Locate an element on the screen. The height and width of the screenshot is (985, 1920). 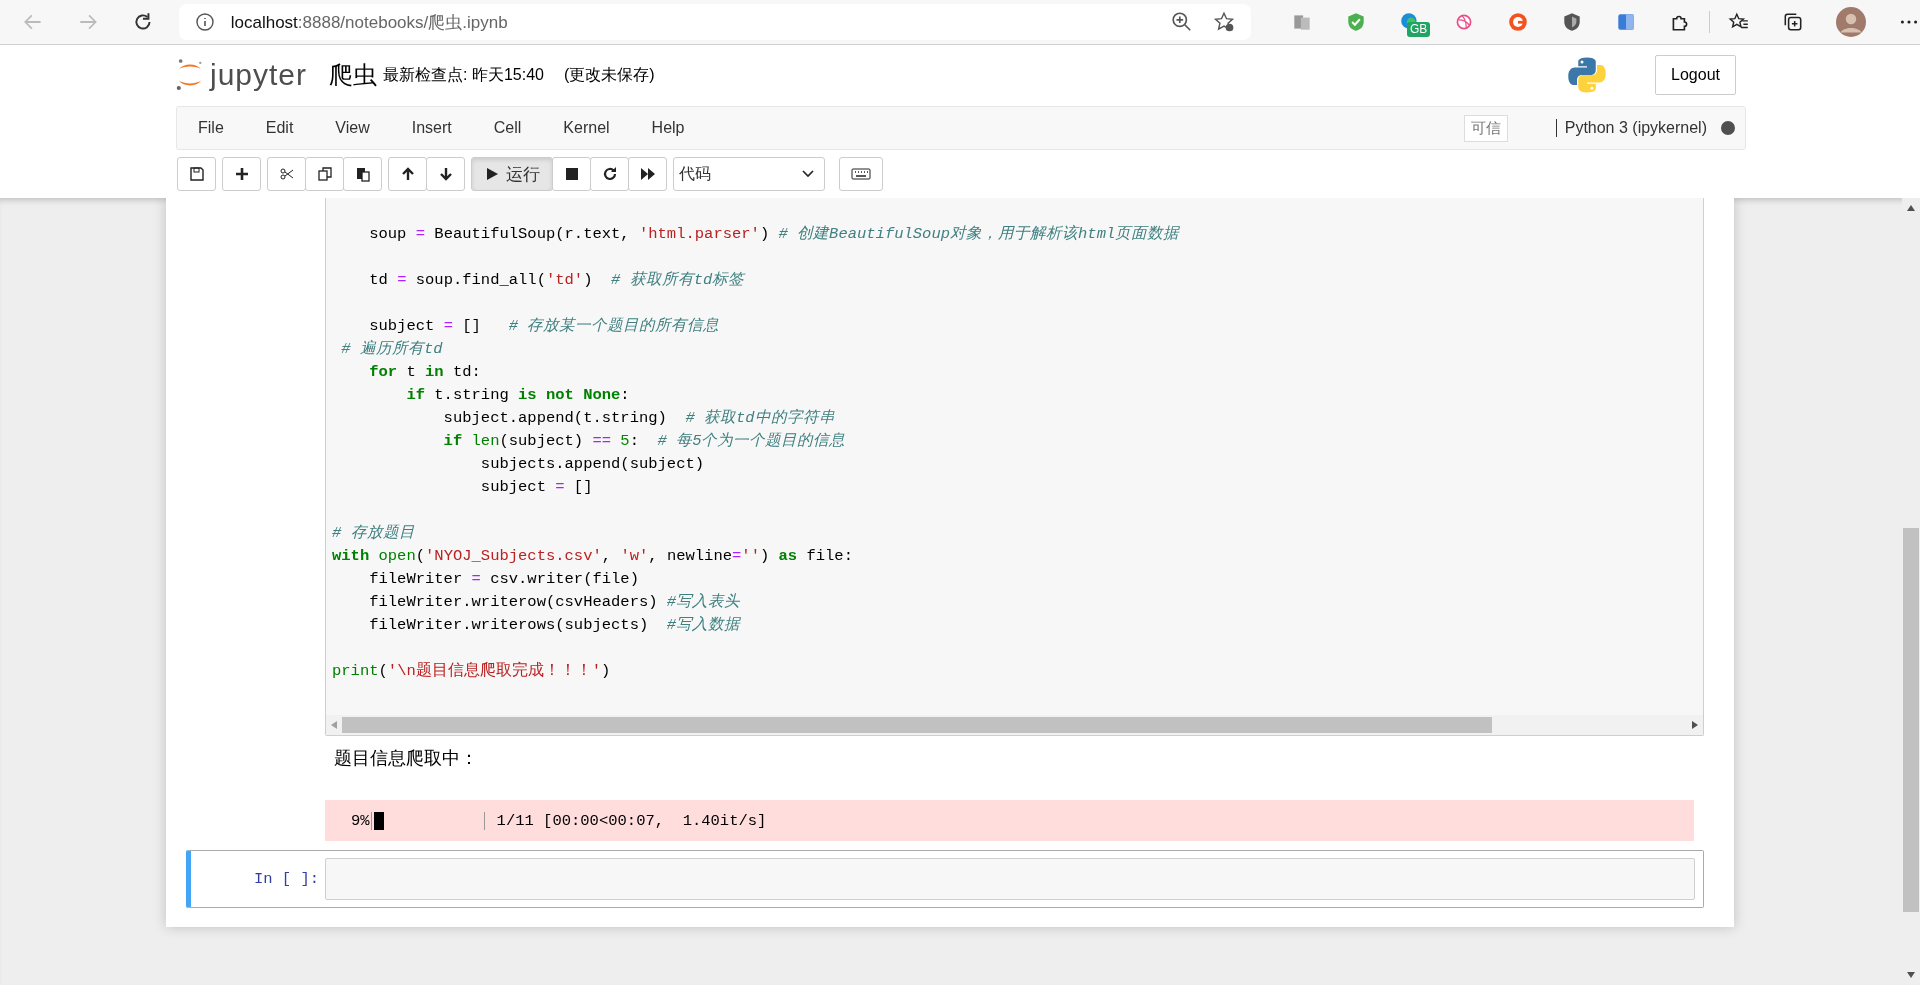
trusted-button: 可信 is located at coordinates (1485, 128).